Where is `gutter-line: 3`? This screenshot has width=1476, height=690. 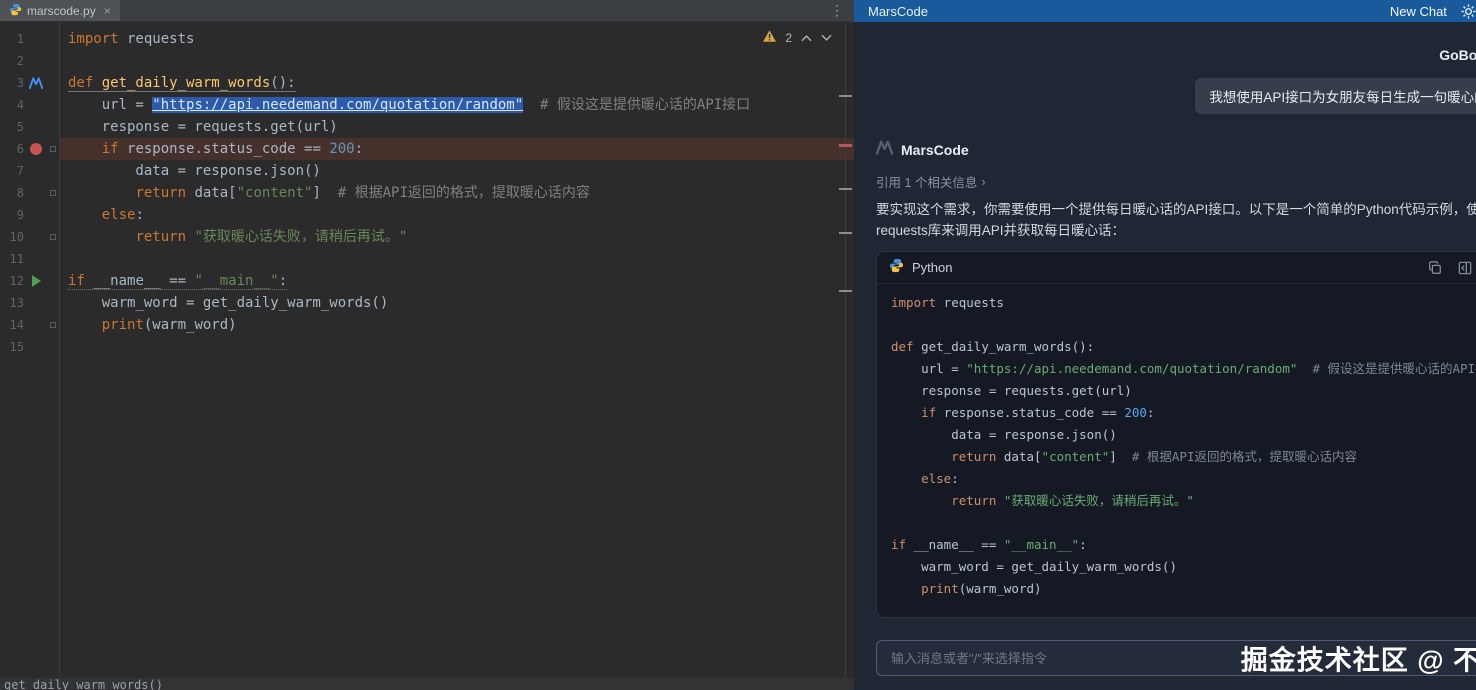 gutter-line: 3 is located at coordinates (29, 83).